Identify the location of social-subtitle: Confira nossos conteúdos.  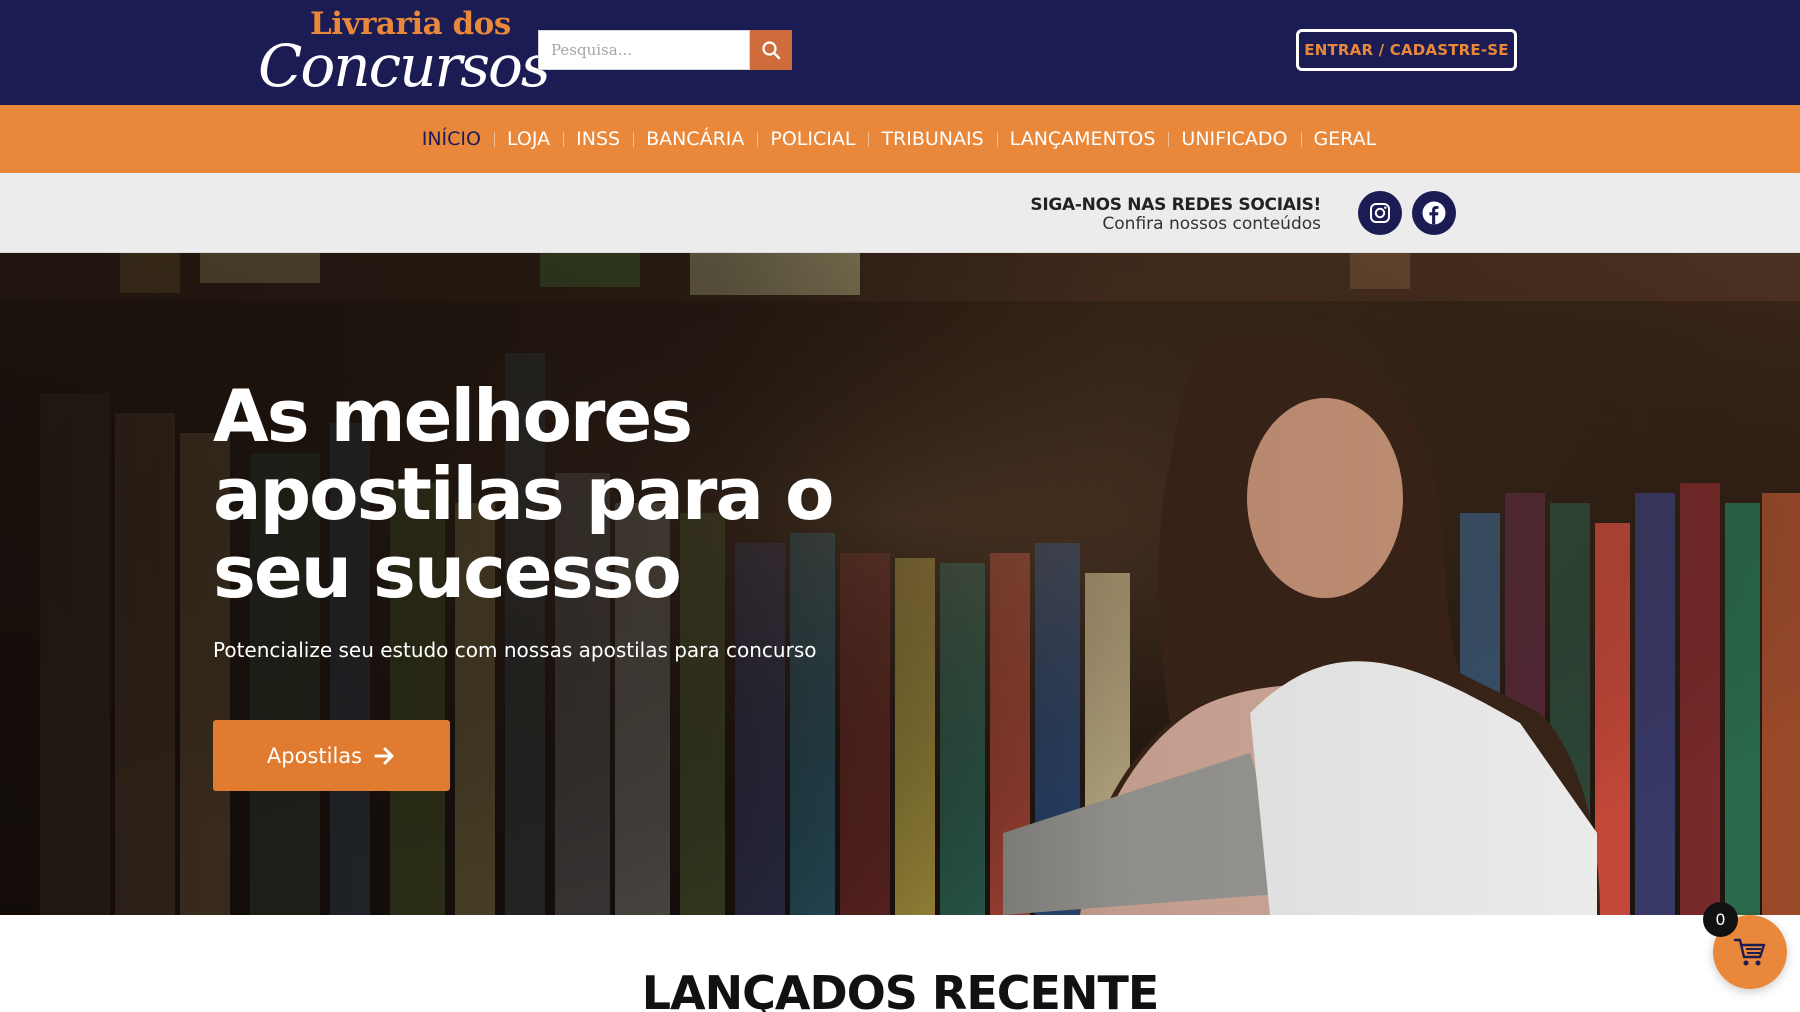
(1211, 224).